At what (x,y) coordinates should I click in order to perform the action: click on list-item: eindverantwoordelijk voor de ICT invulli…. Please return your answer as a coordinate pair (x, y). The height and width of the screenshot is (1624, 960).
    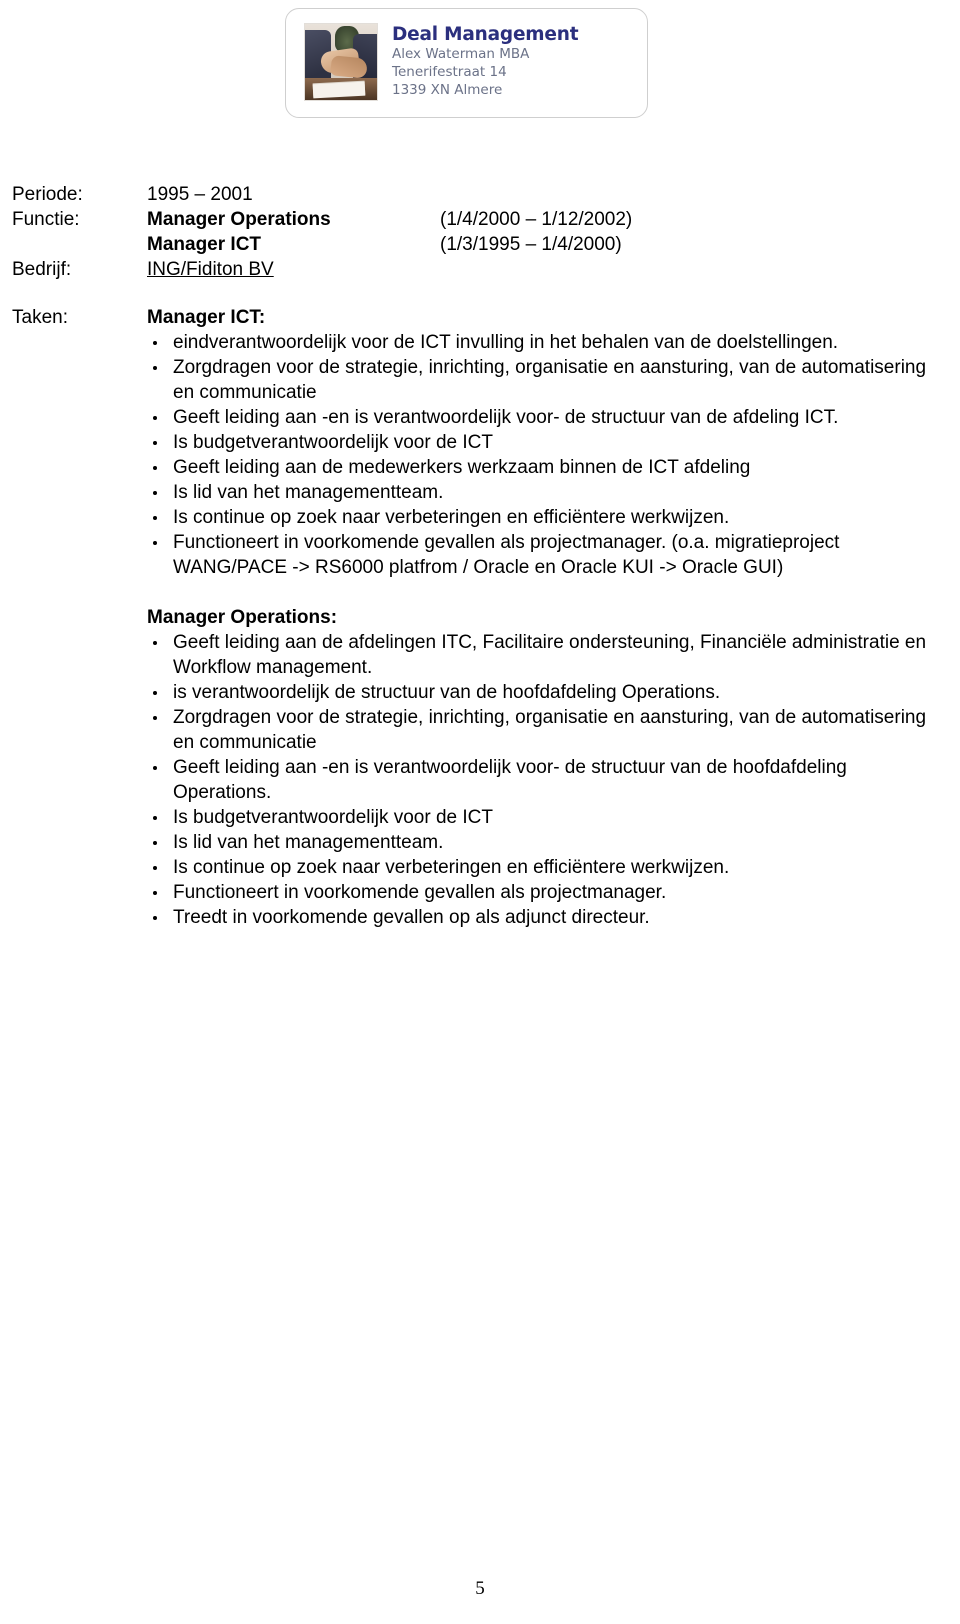
    Looking at the image, I should click on (542, 342).